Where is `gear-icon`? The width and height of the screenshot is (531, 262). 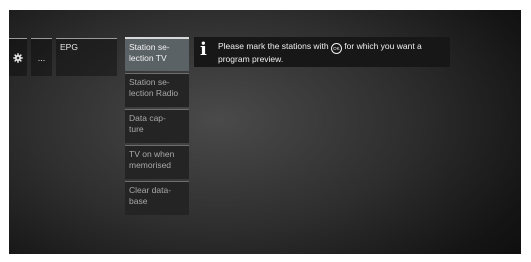
gear-icon is located at coordinates (18, 57).